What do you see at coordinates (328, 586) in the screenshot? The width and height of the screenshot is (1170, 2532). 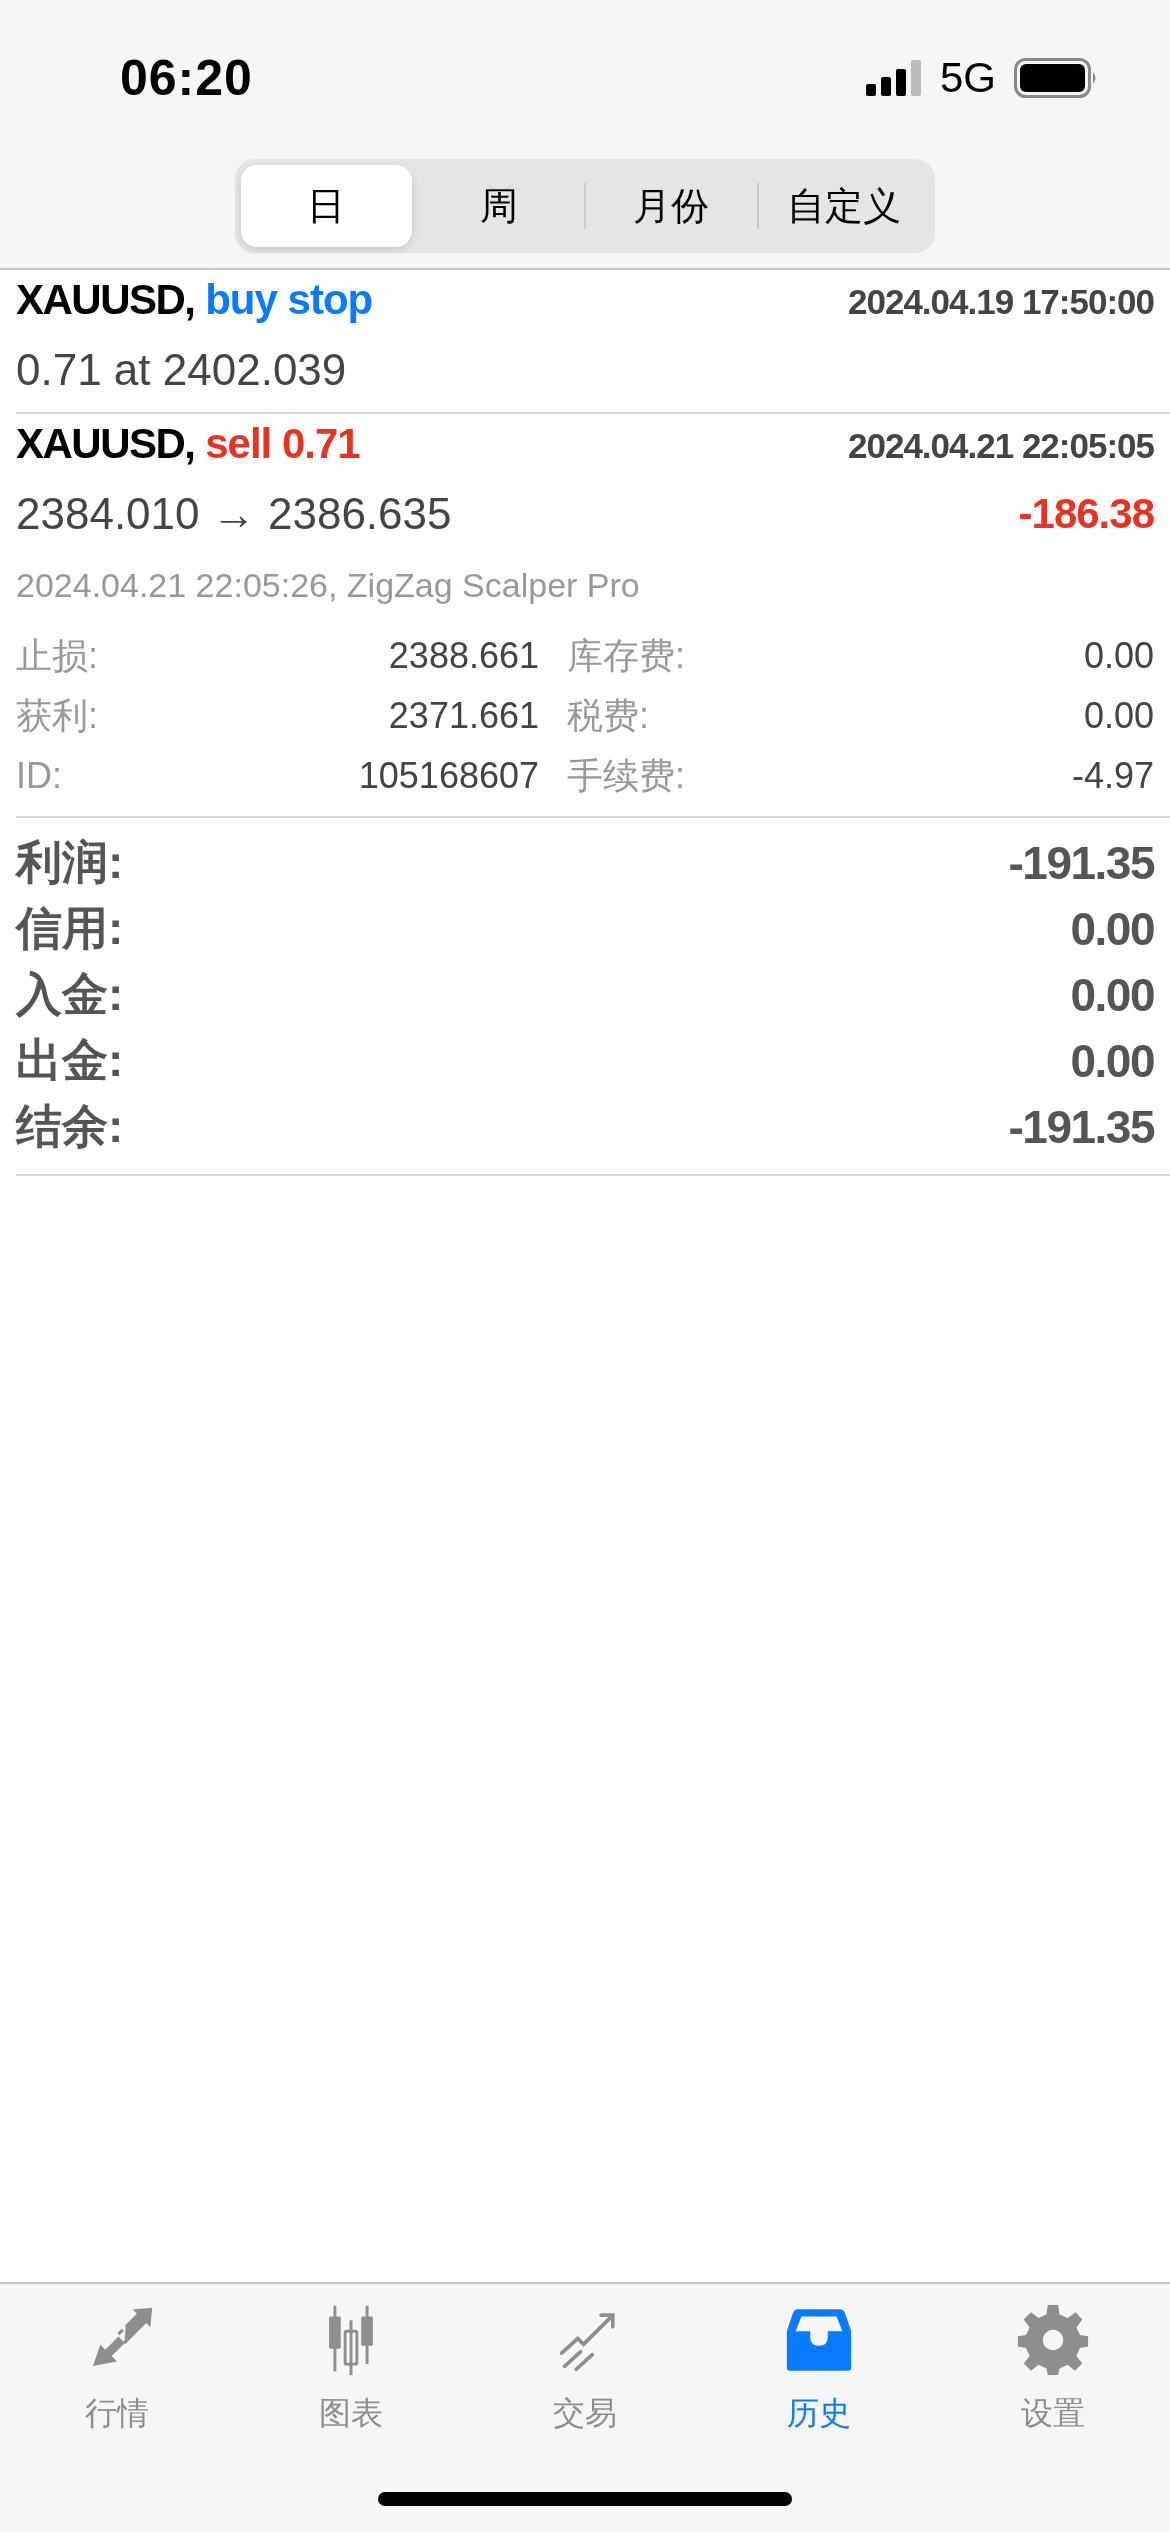 I see `order-comment: 2024.04.21 22:05:26, ZigZag Scalper Pro` at bounding box center [328, 586].